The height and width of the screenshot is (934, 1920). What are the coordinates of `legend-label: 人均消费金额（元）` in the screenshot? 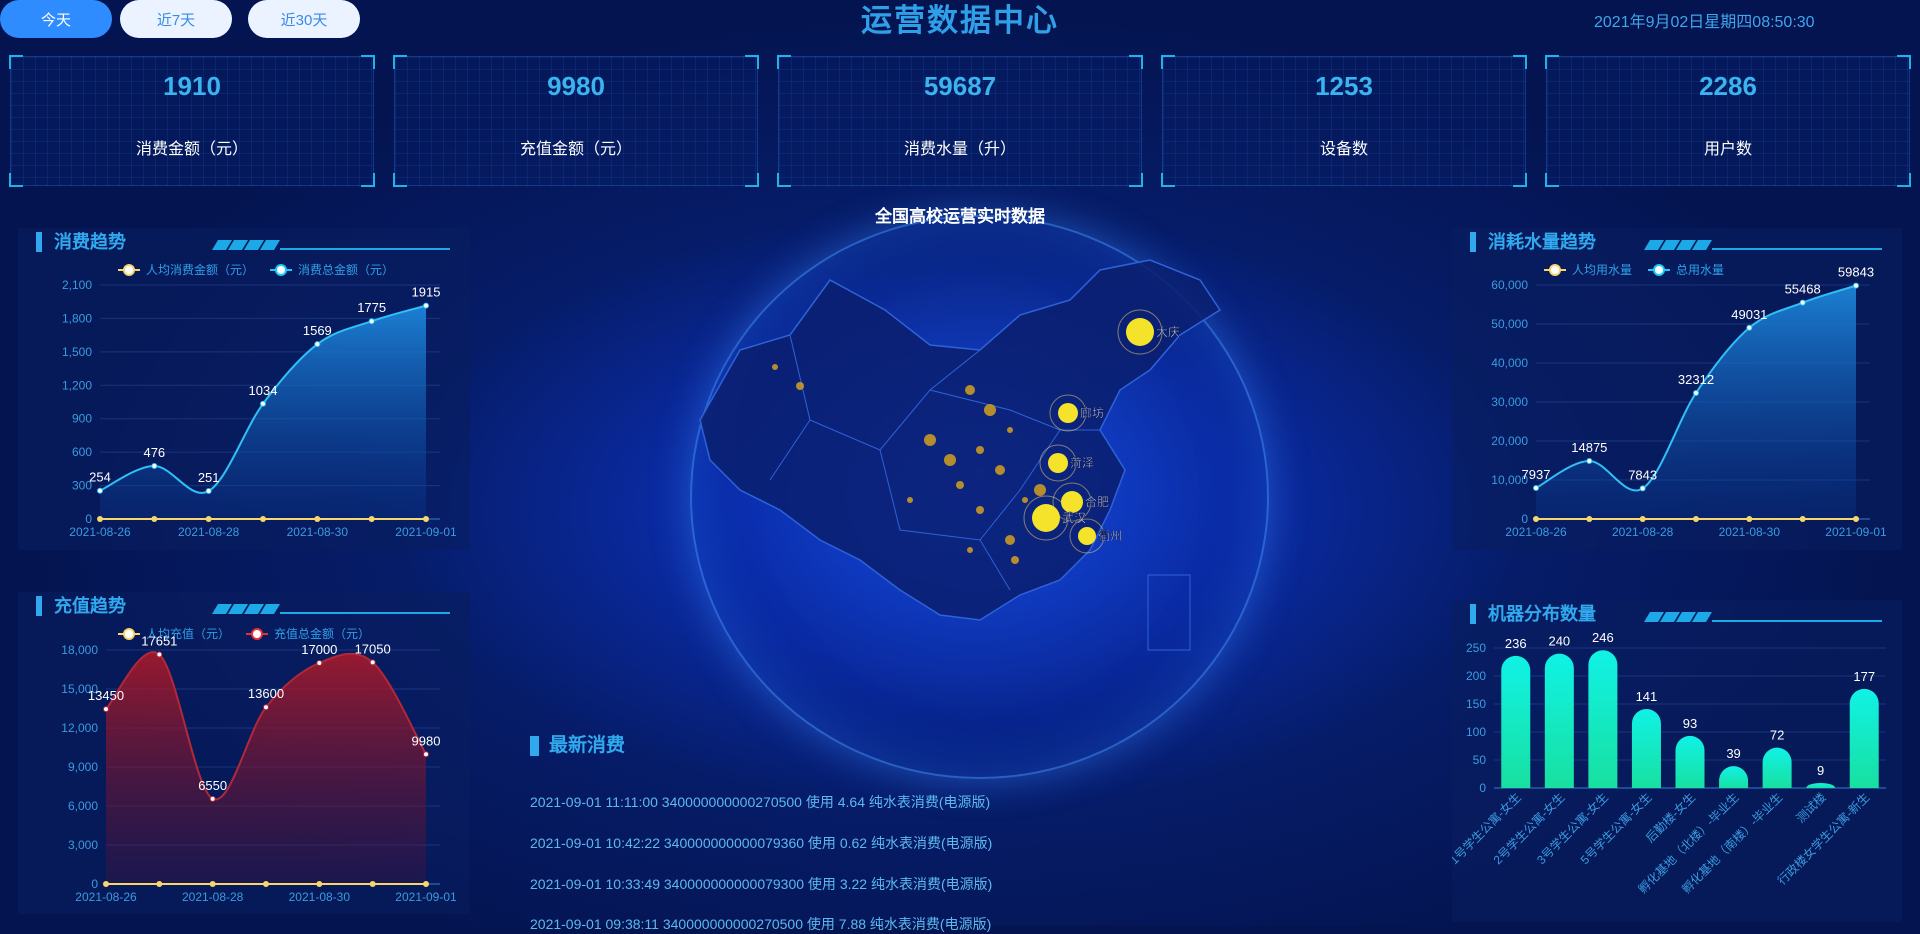 It's located at (200, 269).